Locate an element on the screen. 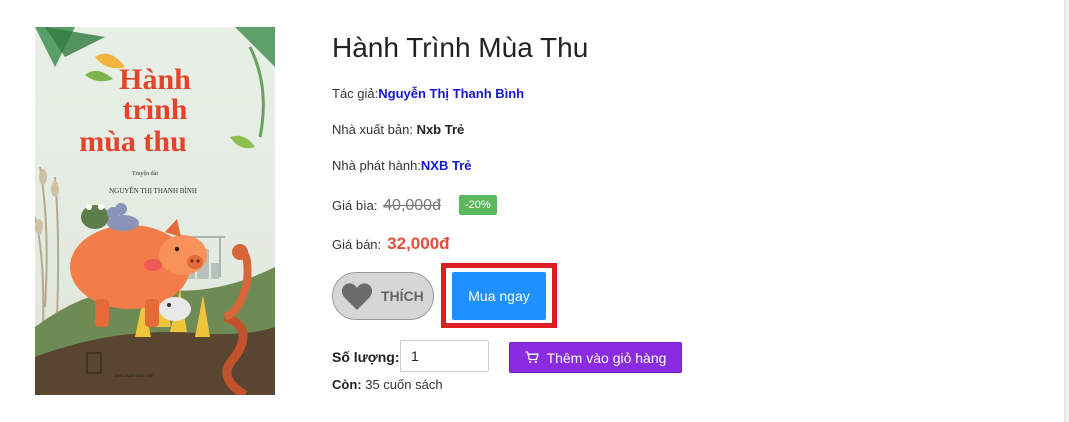 Image resolution: width=1069 pixels, height=422 pixels. like-button: THÍCH is located at coordinates (383, 296).